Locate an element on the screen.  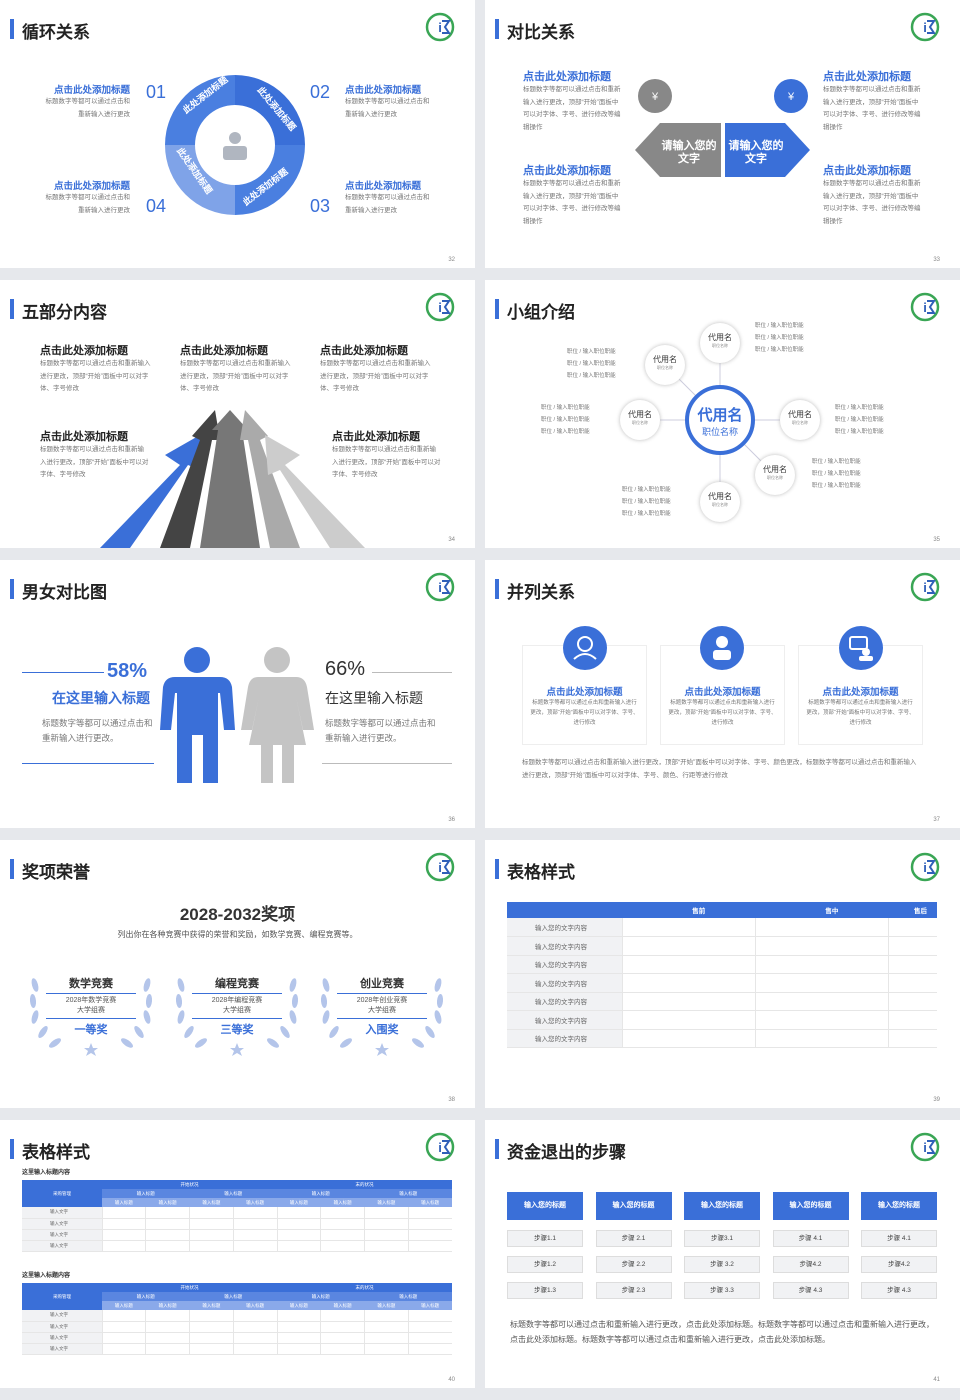
step-cell: 步骤 2.3 is located at coordinates (633, 1290).